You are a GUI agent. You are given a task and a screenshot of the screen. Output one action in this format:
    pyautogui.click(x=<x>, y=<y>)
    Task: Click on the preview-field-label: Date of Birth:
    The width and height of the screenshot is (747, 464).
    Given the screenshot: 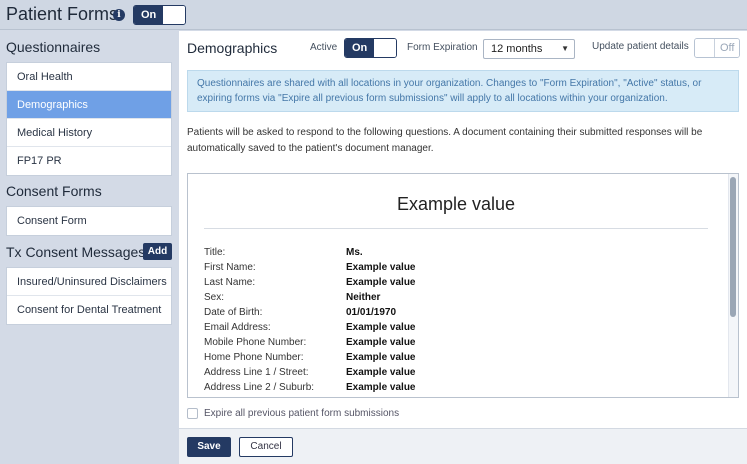 What is the action you would take?
    pyautogui.click(x=233, y=312)
    